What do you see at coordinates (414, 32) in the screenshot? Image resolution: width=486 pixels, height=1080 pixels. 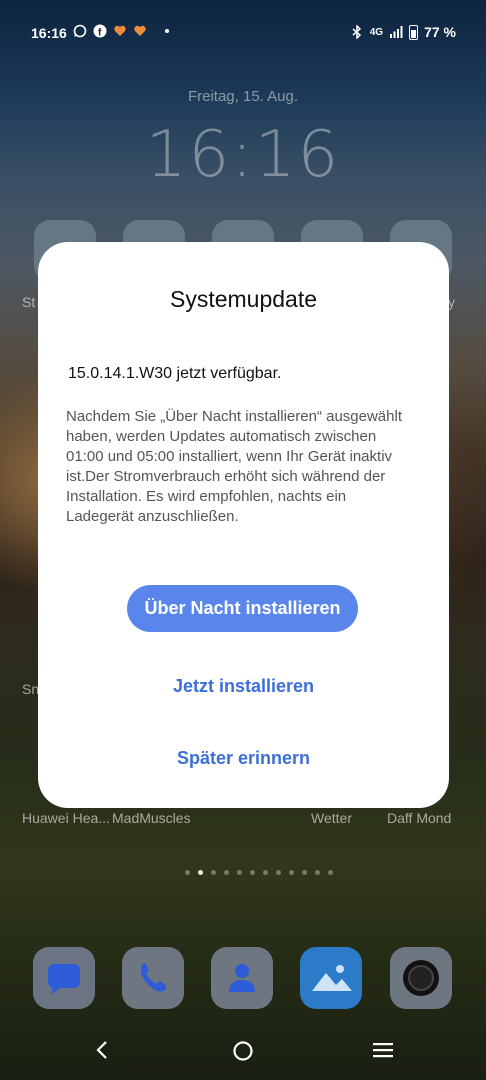 I see `battery-icon` at bounding box center [414, 32].